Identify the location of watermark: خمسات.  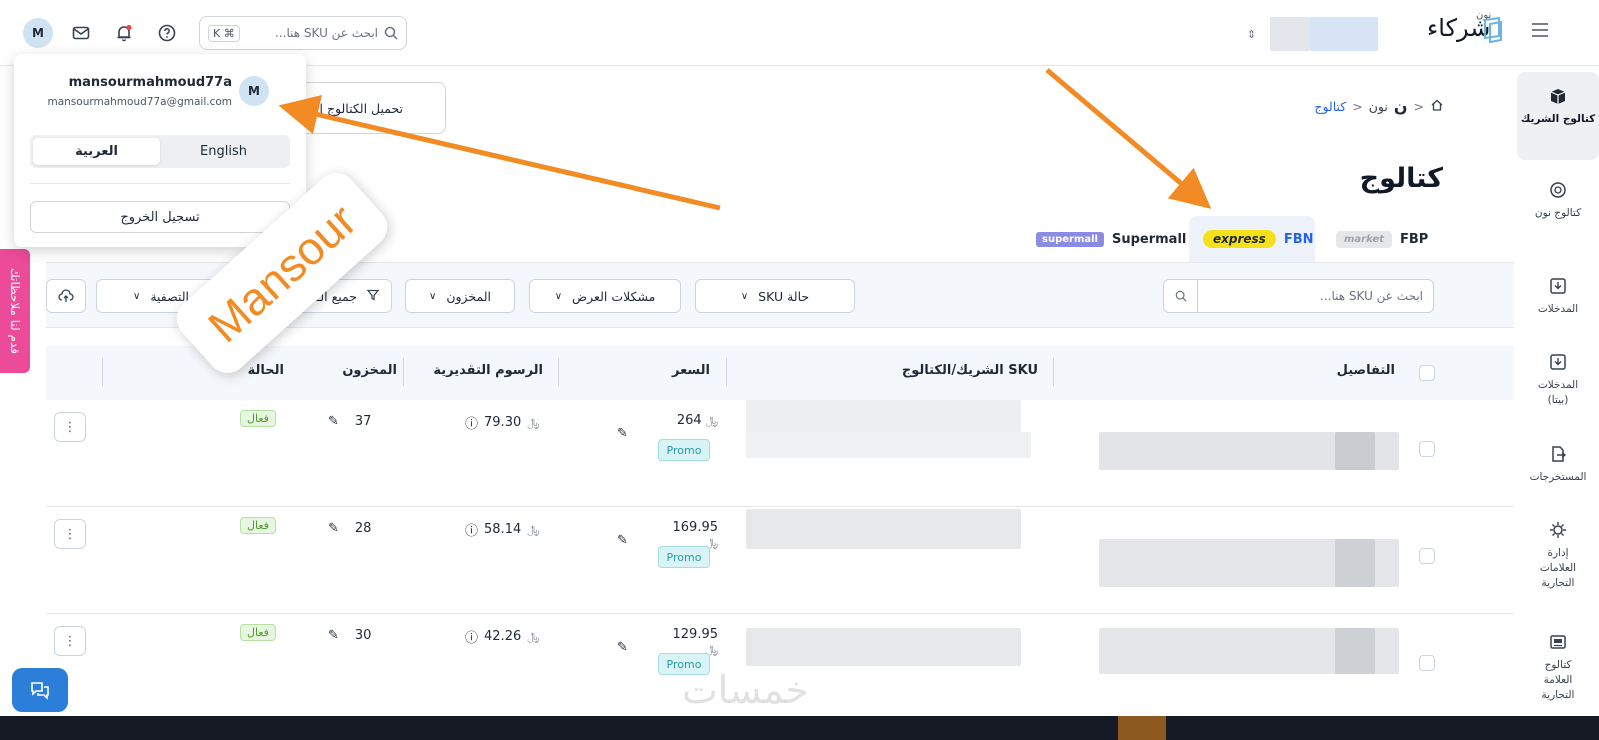
(745, 690).